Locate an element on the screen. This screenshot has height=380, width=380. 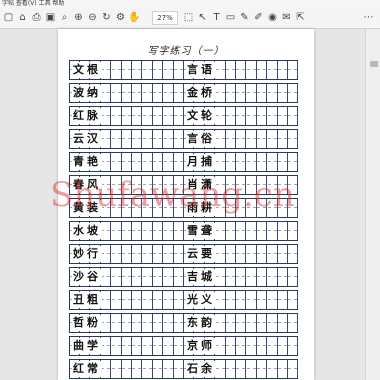
text-icon: T is located at coordinates (216, 17).